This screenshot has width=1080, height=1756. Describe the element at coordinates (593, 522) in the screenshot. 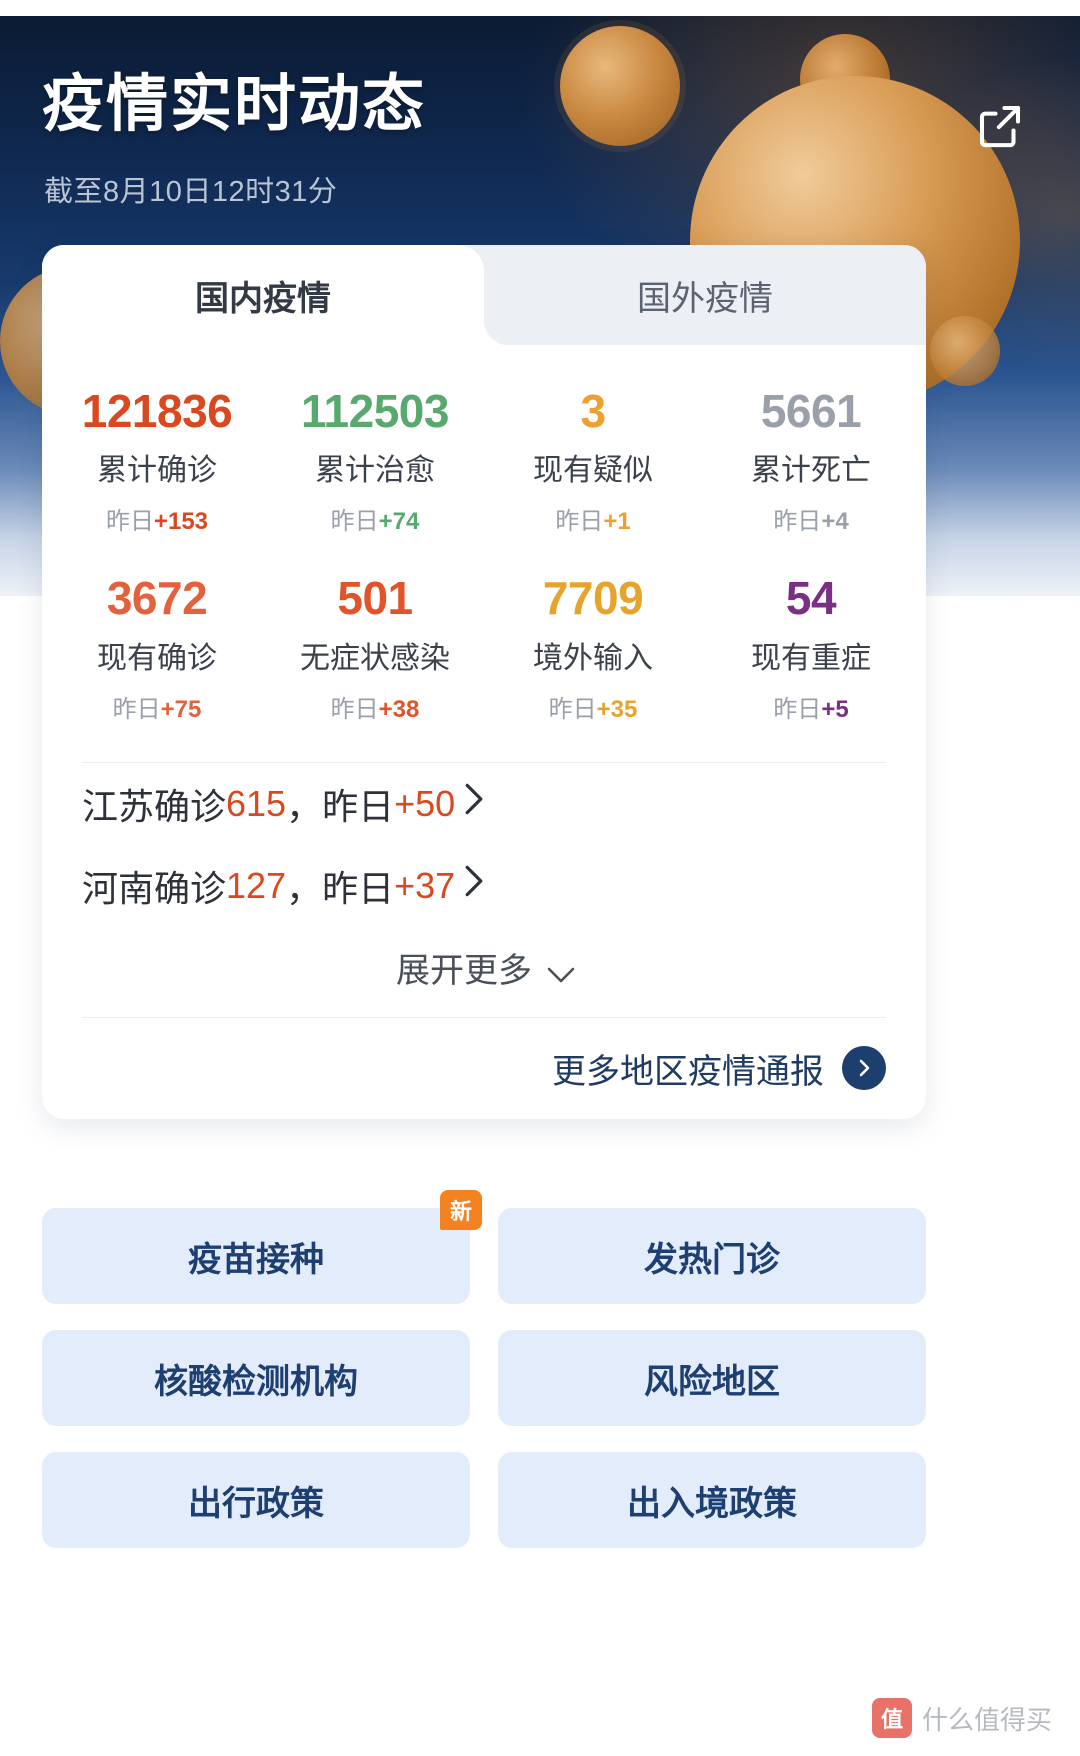

I see `stat-delta: 昨日+1` at that location.